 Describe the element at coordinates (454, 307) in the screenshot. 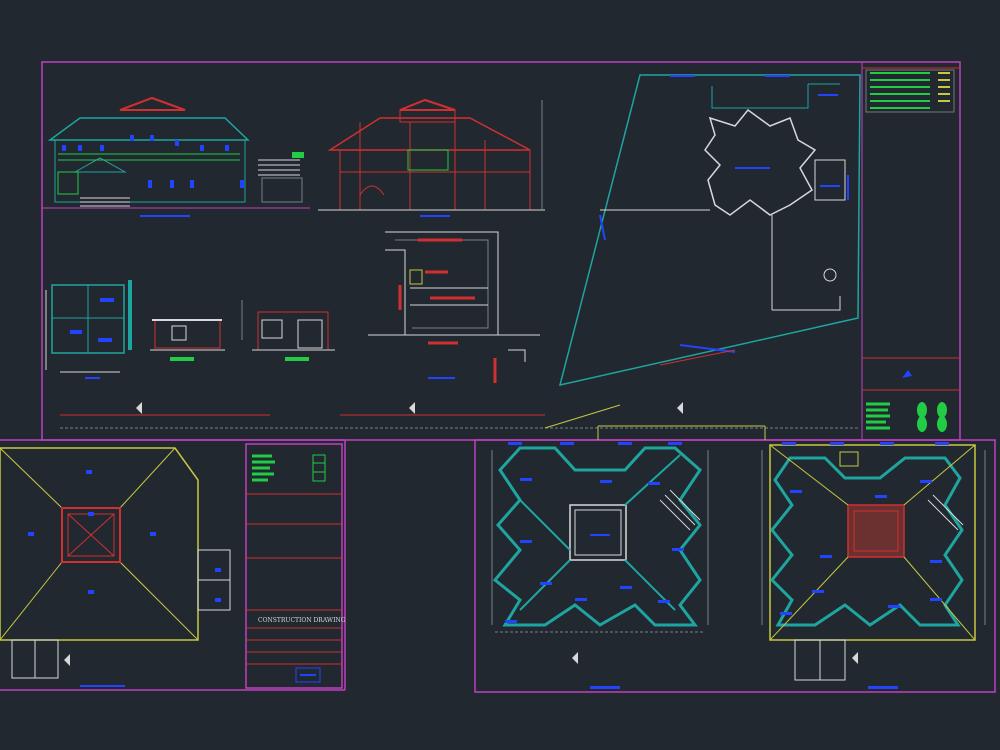

I see `road-plan` at that location.